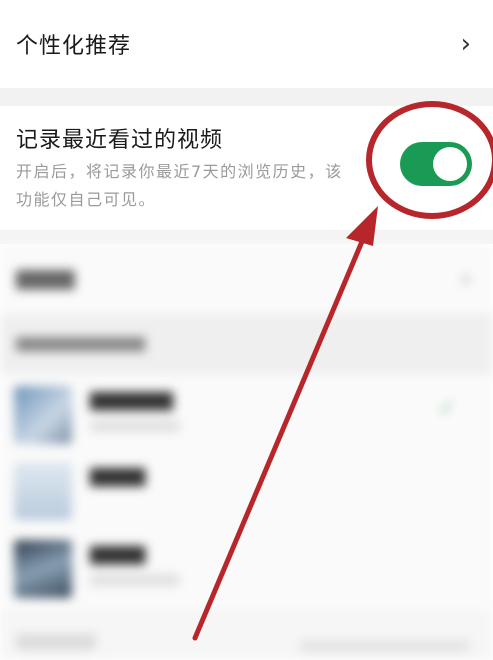 Image resolution: width=493 pixels, height=660 pixels. Describe the element at coordinates (74, 46) in the screenshot. I see `personalized-recommendation-label: 个性化推荐` at that location.